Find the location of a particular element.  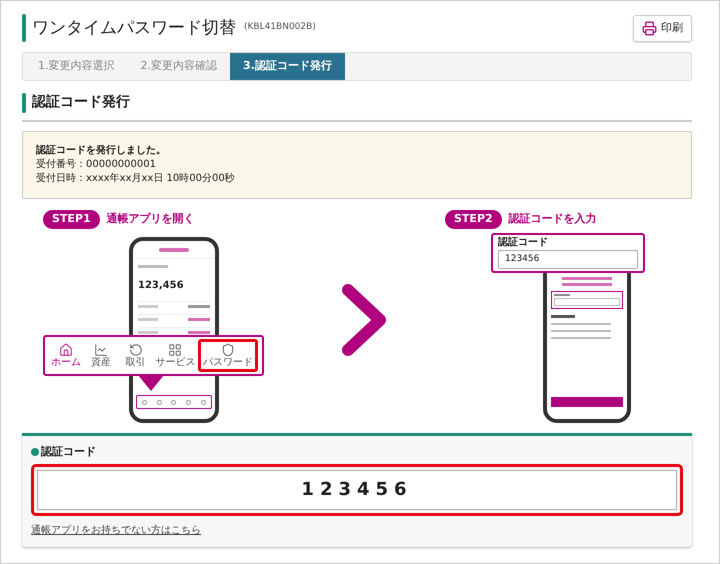

print-button: 印刷 is located at coordinates (662, 28).